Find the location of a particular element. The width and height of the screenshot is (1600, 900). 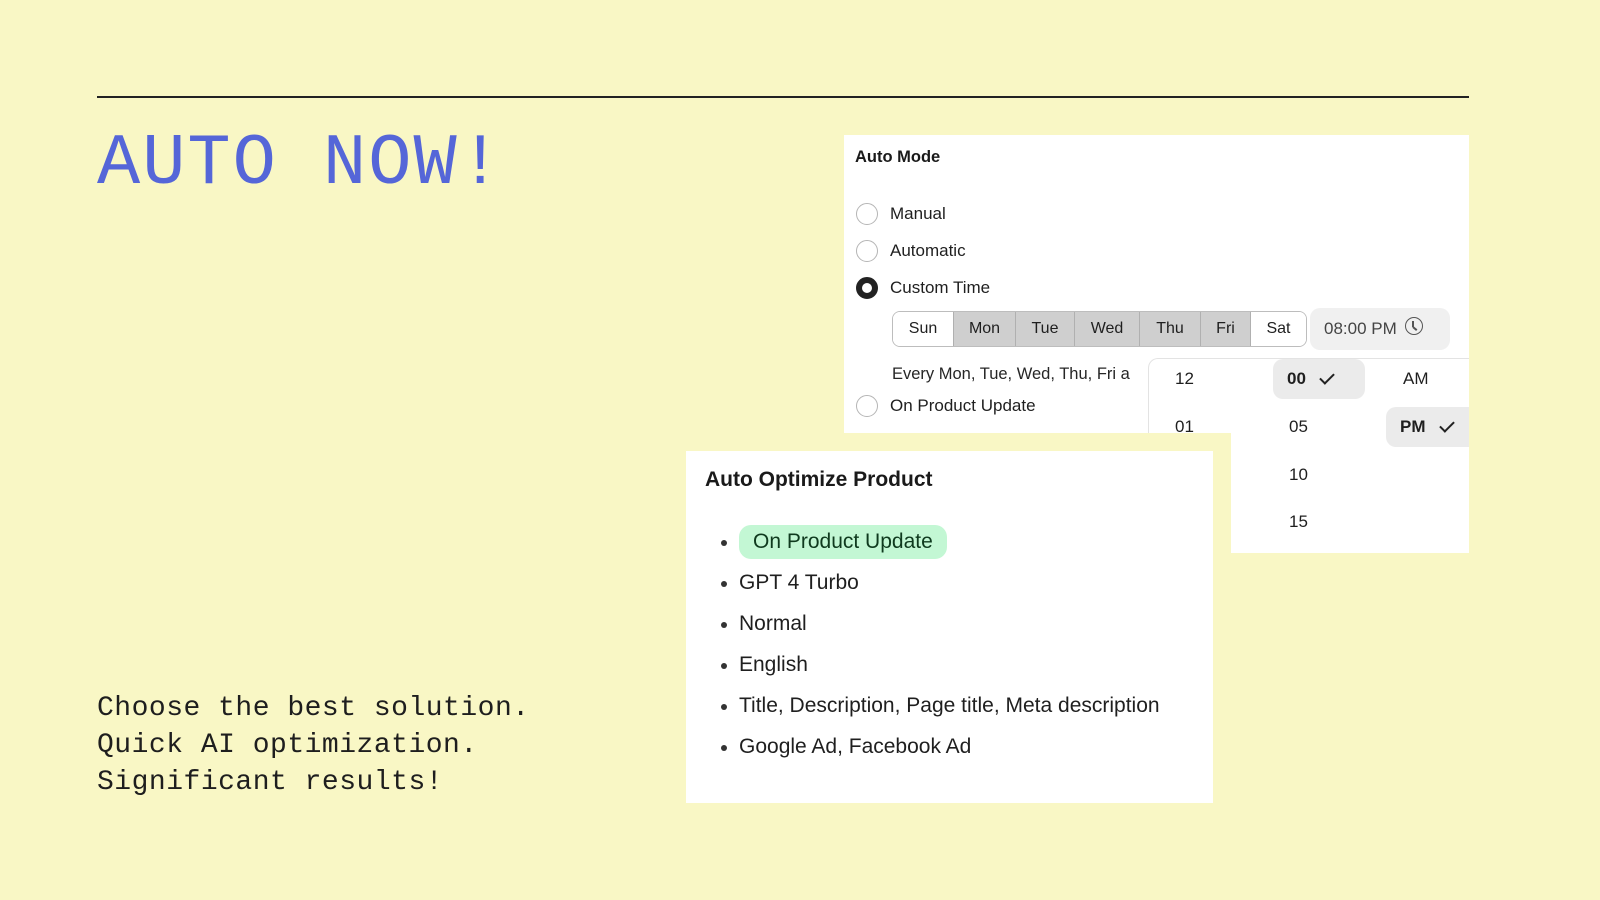

schedule-summary: Every Mon, Tue, Wed, Thu, Fri a is located at coordinates (1011, 374).